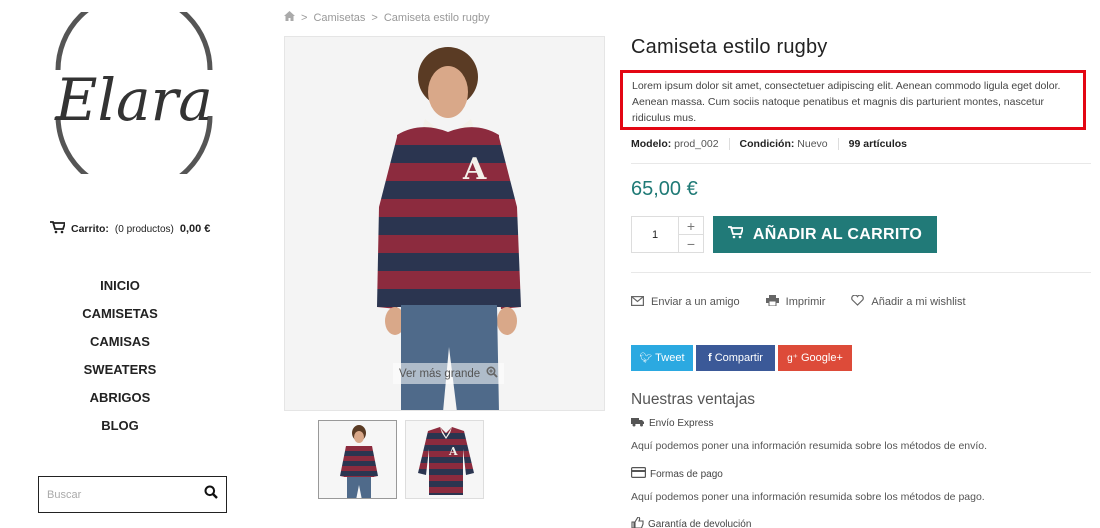  I want to click on facebook-share-button: f Compartir, so click(735, 358).